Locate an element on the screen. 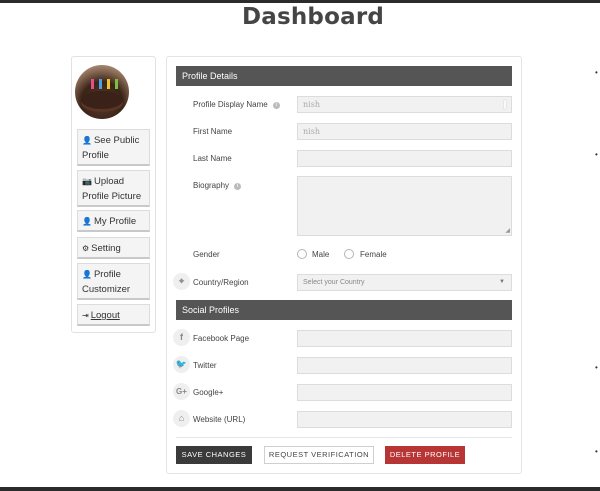  delete-profile-button: DELETE PROFILE is located at coordinates (425, 455).